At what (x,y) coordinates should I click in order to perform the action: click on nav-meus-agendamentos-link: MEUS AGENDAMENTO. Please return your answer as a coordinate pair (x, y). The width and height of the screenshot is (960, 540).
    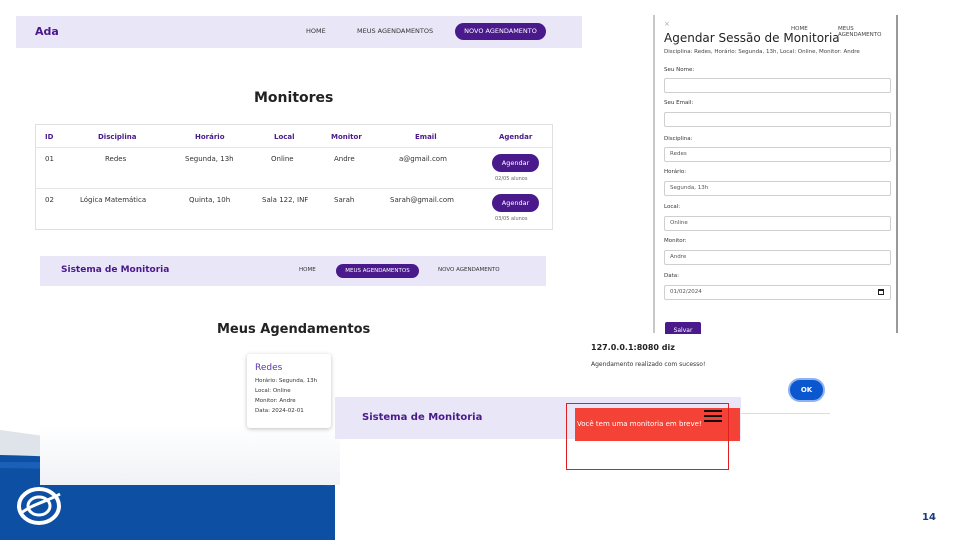
    Looking at the image, I should click on (867, 32).